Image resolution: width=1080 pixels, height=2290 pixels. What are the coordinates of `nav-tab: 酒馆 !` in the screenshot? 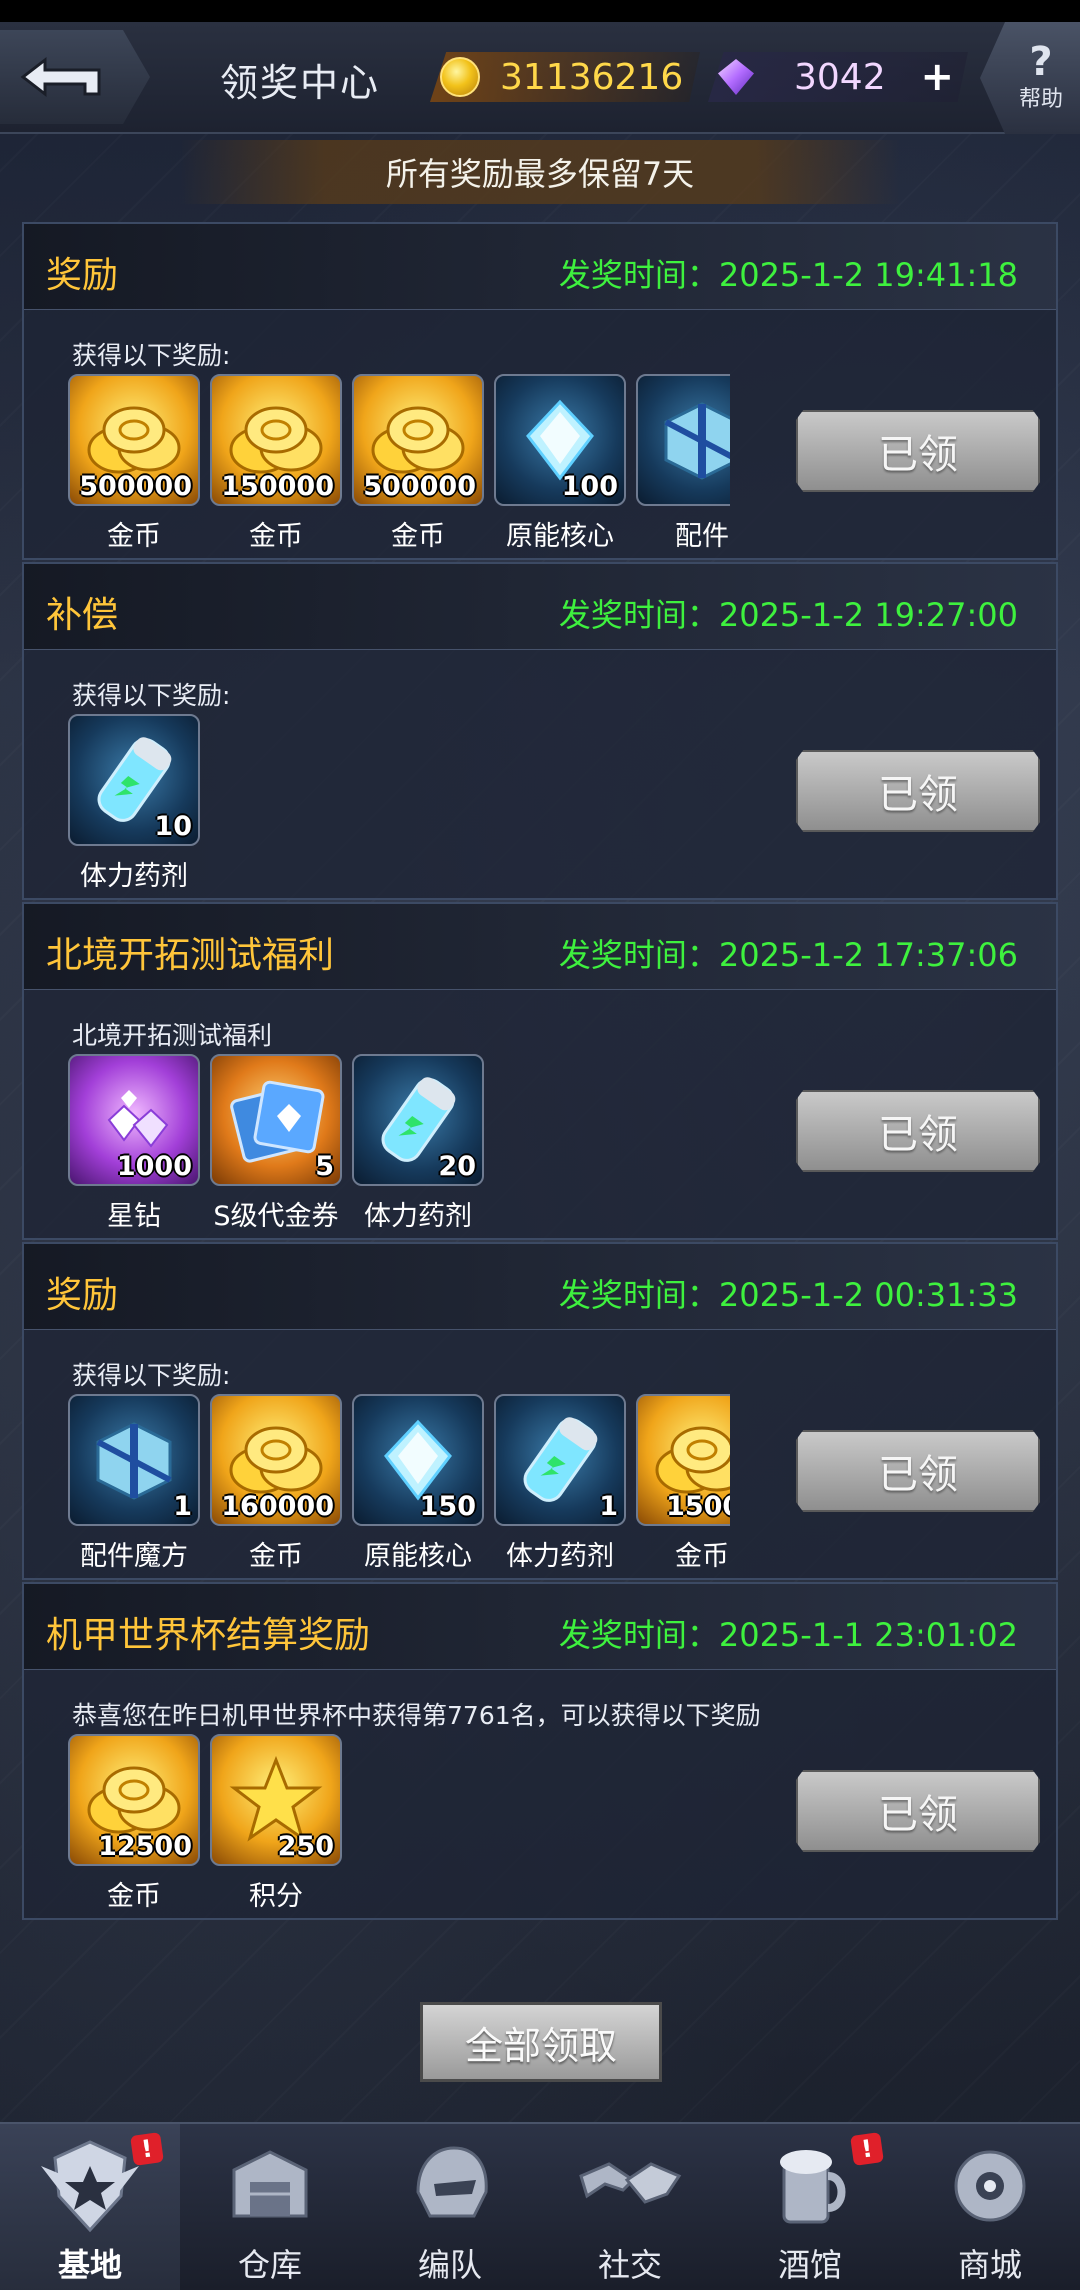 It's located at (810, 2207).